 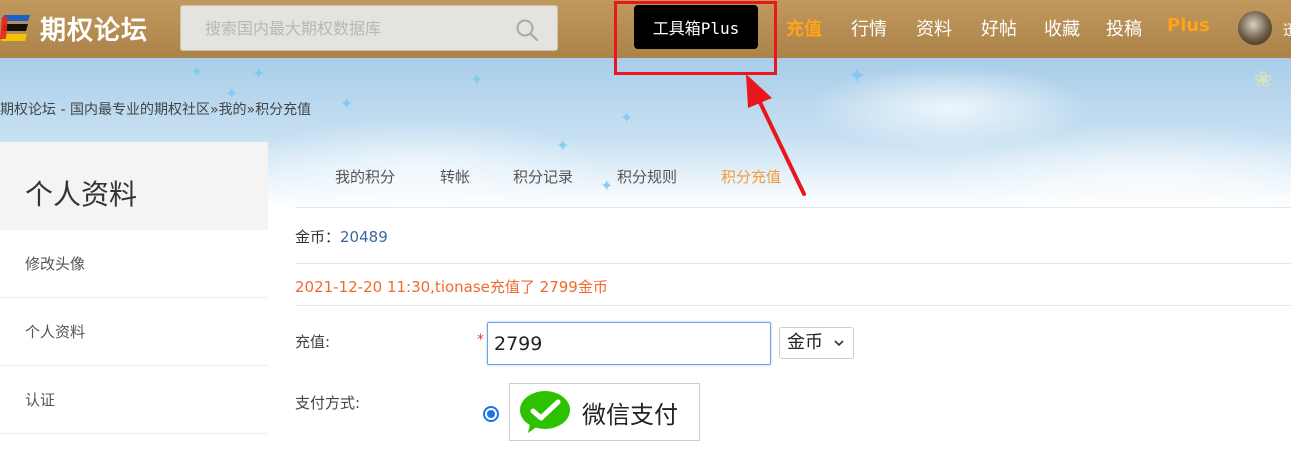 What do you see at coordinates (455, 176) in the screenshot?
I see `tab-transfer: 转帐` at bounding box center [455, 176].